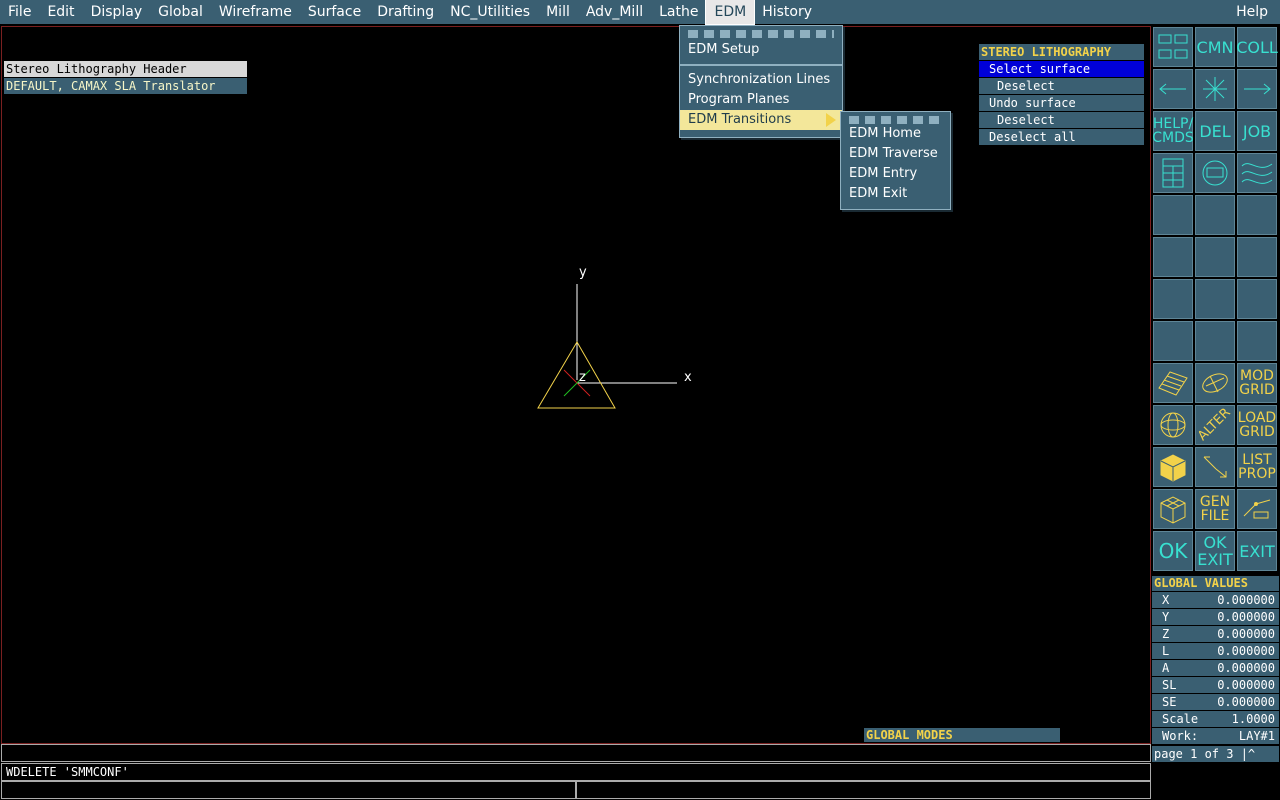  What do you see at coordinates (1061, 86) in the screenshot?
I see `stl-deselect: Deselect` at bounding box center [1061, 86].